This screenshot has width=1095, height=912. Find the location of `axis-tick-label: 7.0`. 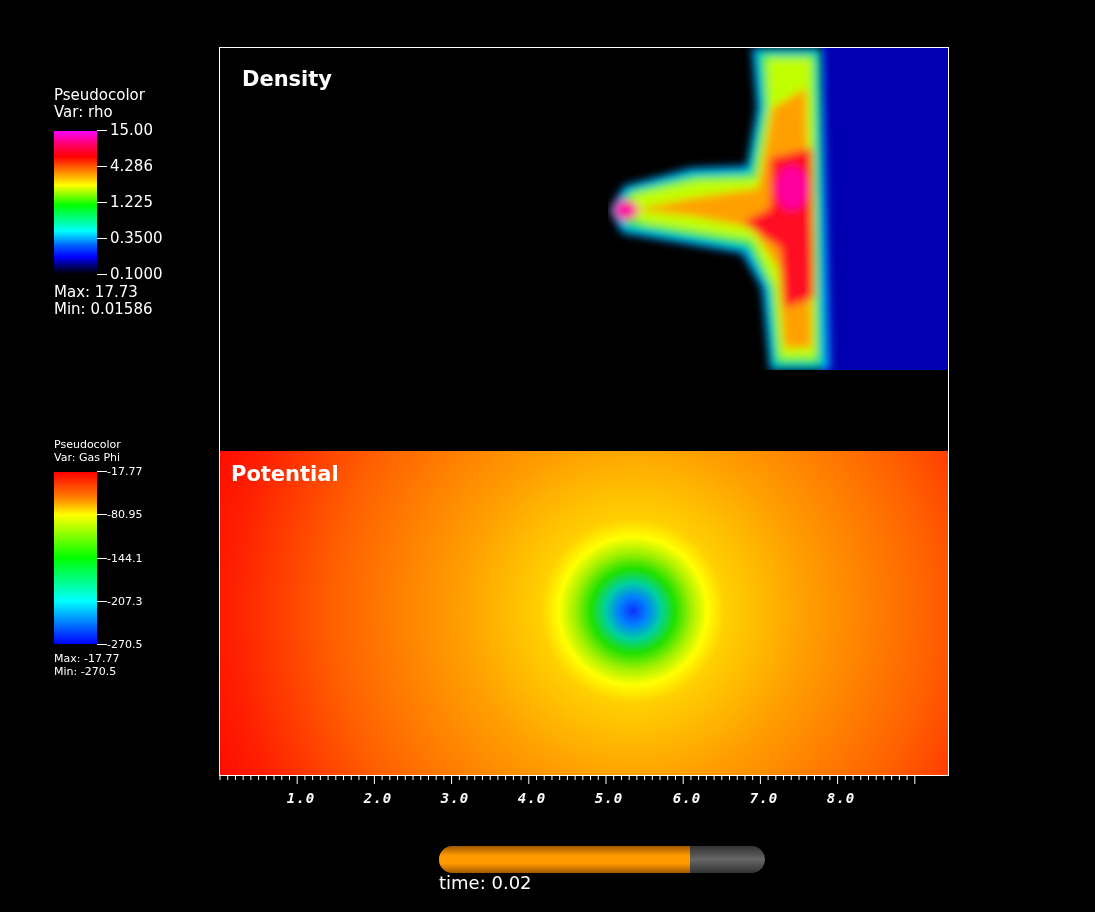

axis-tick-label: 7.0 is located at coordinates (764, 798).